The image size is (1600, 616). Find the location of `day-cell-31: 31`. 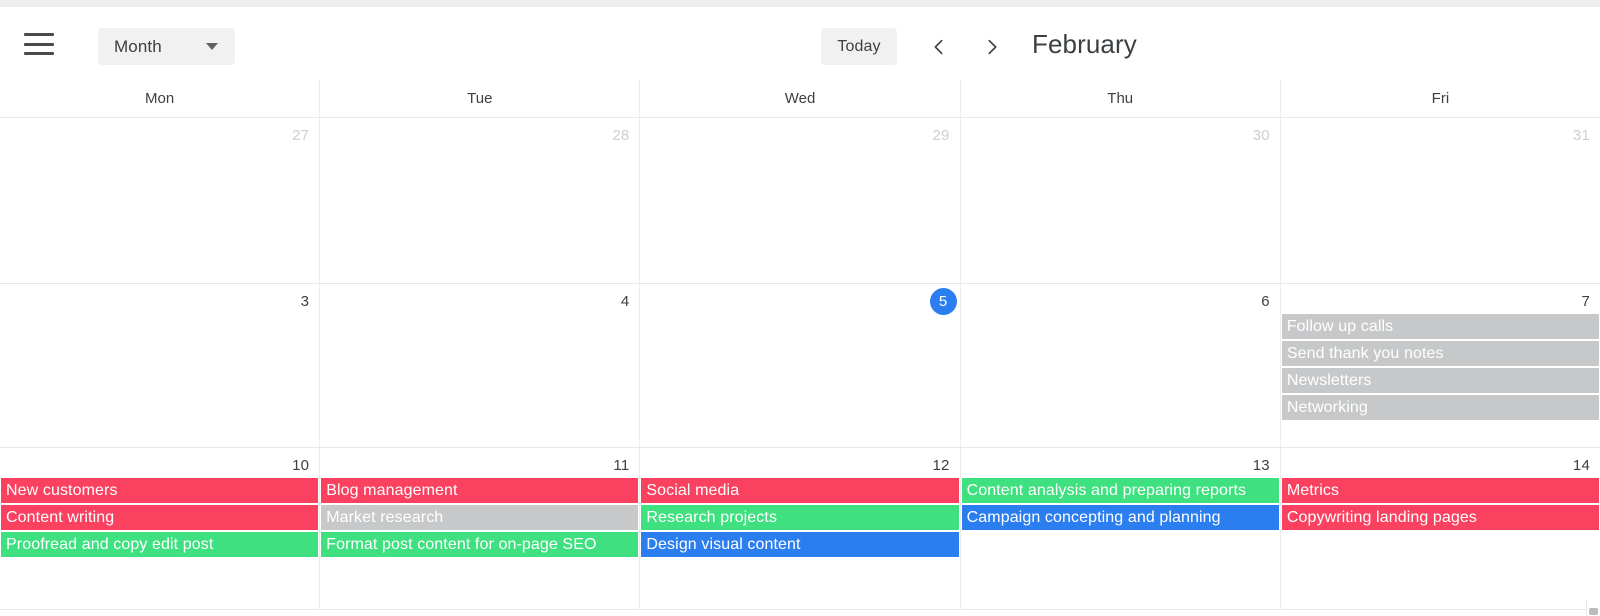

day-cell-31: 31 is located at coordinates (1439, 200).